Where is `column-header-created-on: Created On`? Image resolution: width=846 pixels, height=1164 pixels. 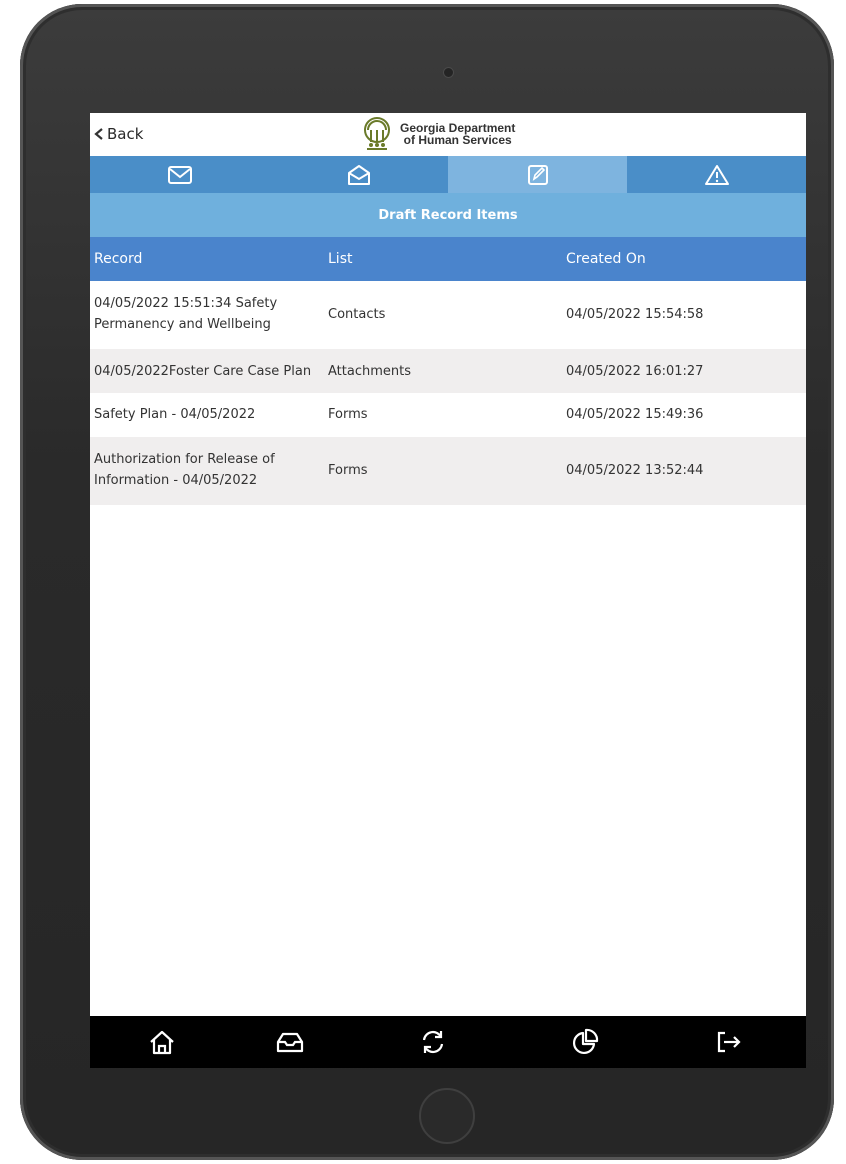
column-header-created-on: Created On is located at coordinates (606, 259).